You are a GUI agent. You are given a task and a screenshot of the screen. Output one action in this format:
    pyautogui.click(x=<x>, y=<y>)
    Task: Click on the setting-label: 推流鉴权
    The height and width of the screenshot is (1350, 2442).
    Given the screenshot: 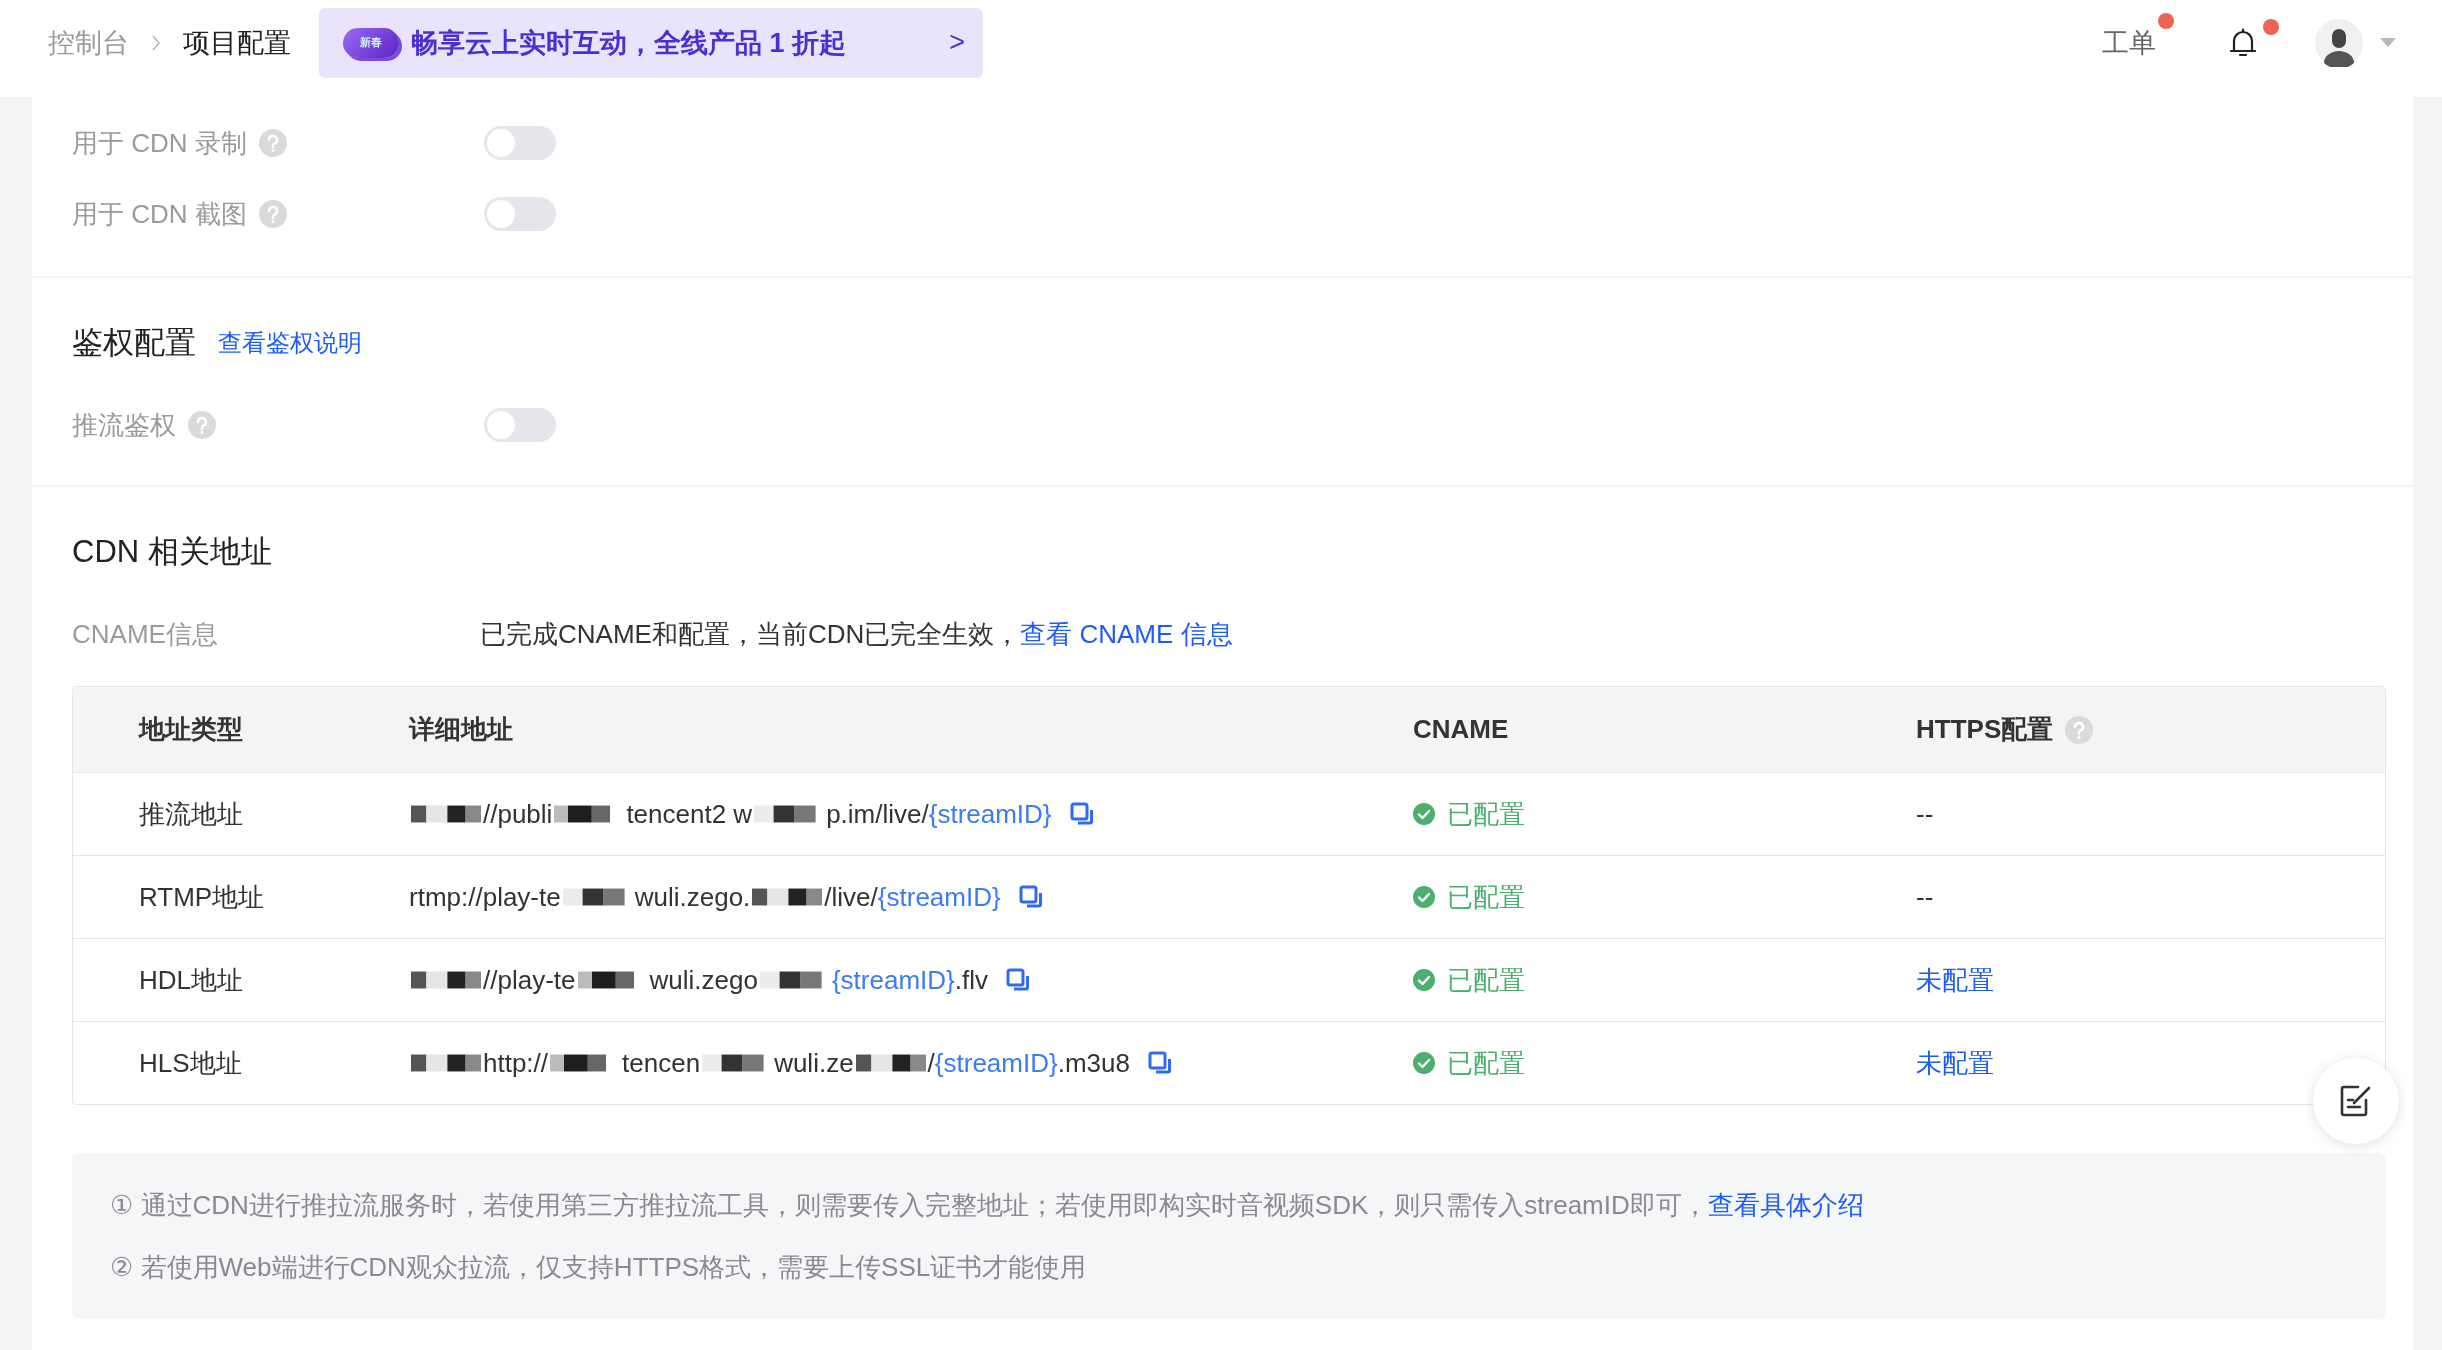 What is the action you would take?
    pyautogui.click(x=124, y=425)
    